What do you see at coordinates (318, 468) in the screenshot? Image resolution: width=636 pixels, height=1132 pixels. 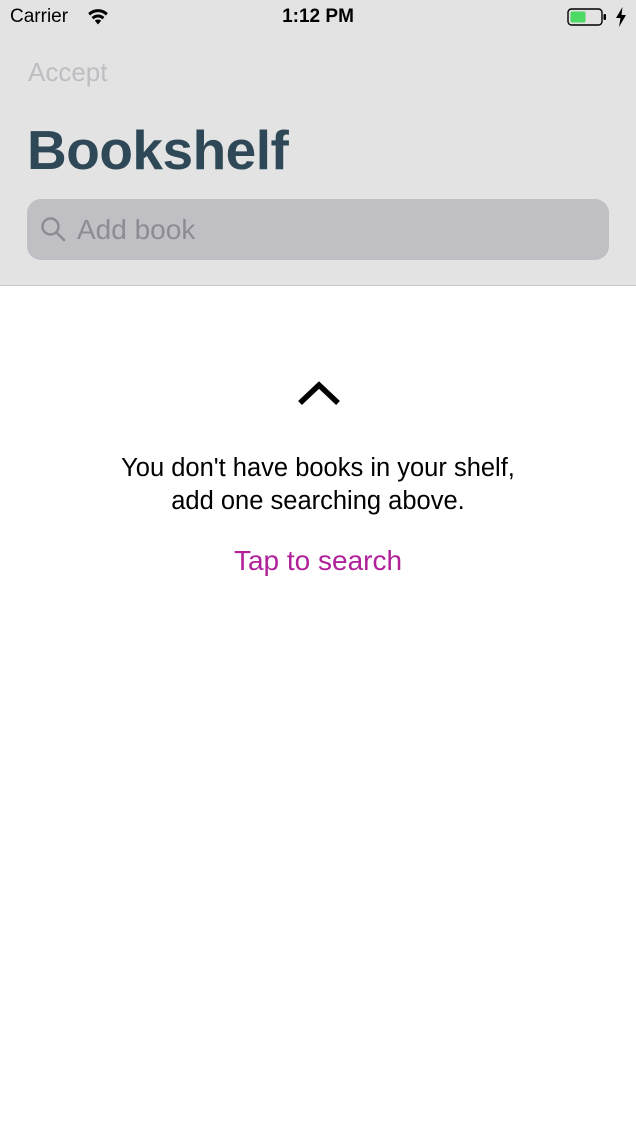 I see `empty-state-line-1: You don't have books in your shelf,` at bounding box center [318, 468].